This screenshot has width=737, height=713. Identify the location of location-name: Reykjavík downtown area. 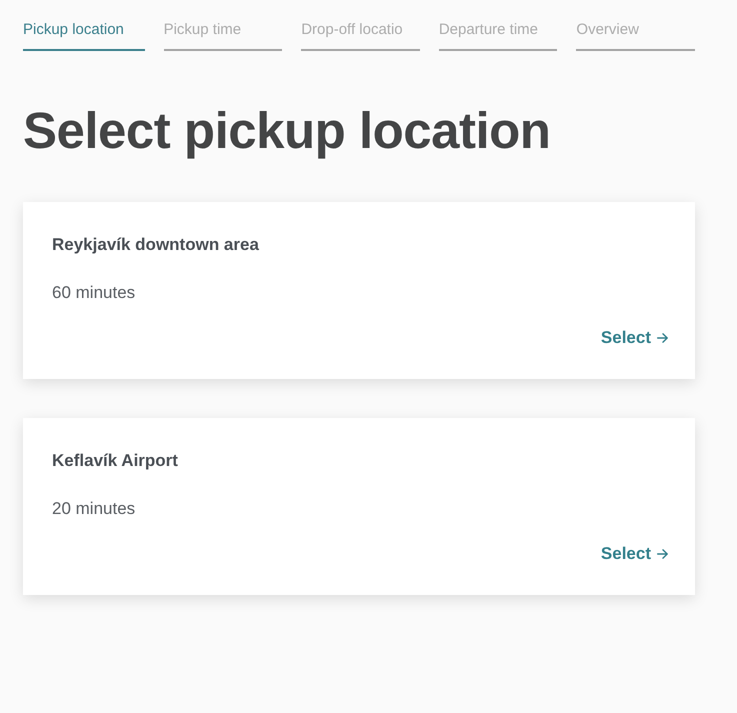
(155, 245).